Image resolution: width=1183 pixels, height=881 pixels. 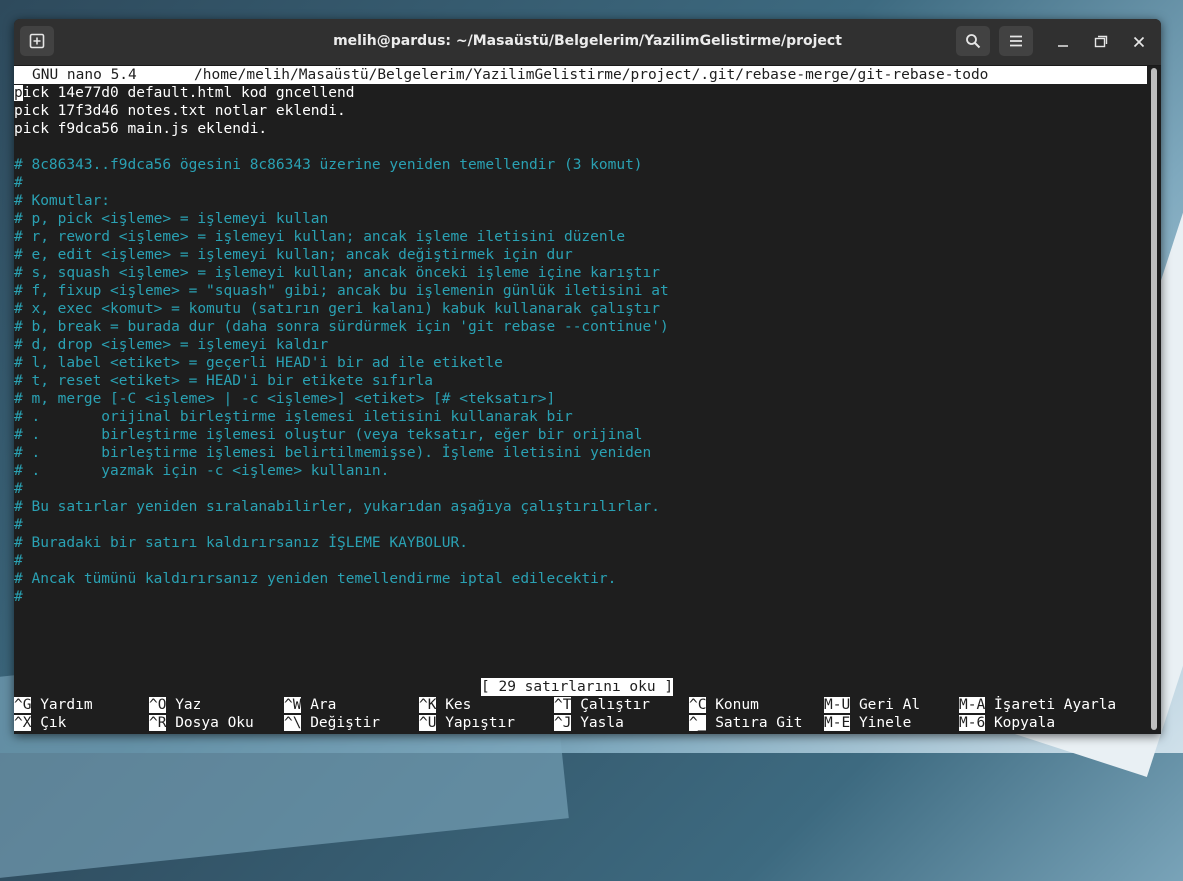 What do you see at coordinates (84, 75) in the screenshot?
I see `nano-version: GNU nano 5.4` at bounding box center [84, 75].